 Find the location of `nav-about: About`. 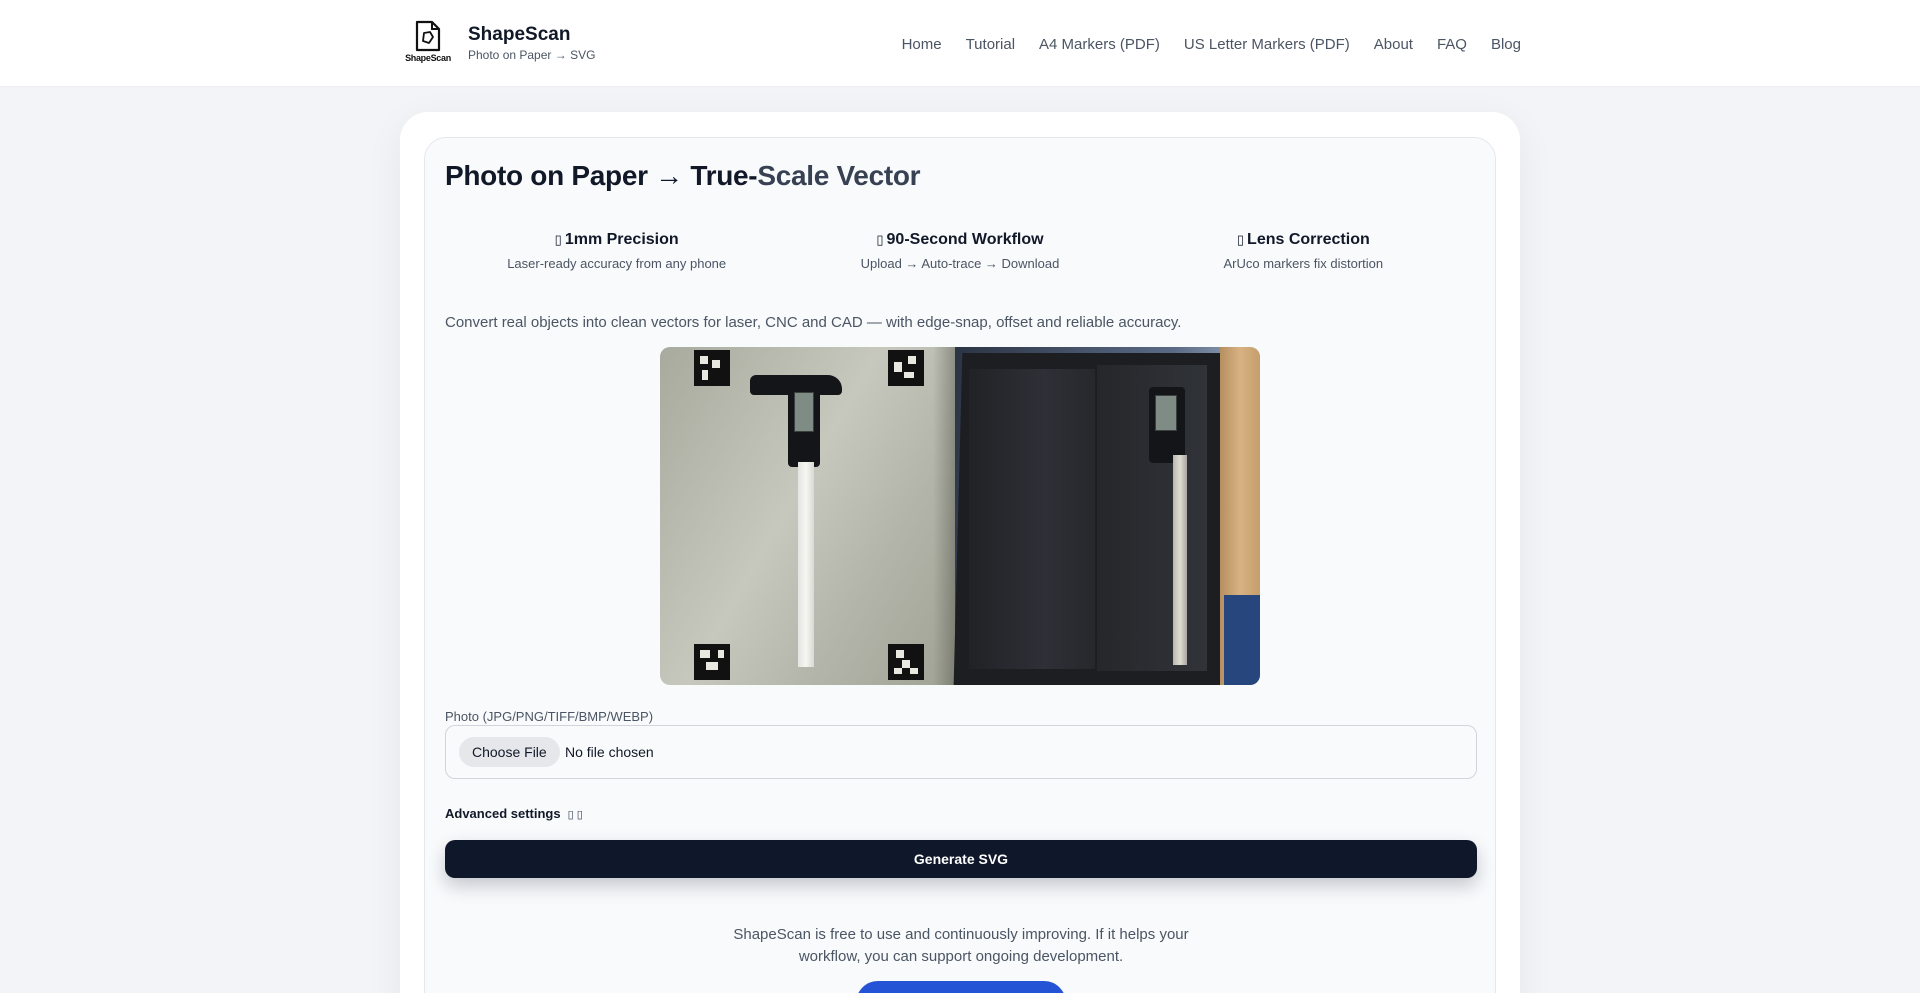

nav-about: About is located at coordinates (1393, 45).